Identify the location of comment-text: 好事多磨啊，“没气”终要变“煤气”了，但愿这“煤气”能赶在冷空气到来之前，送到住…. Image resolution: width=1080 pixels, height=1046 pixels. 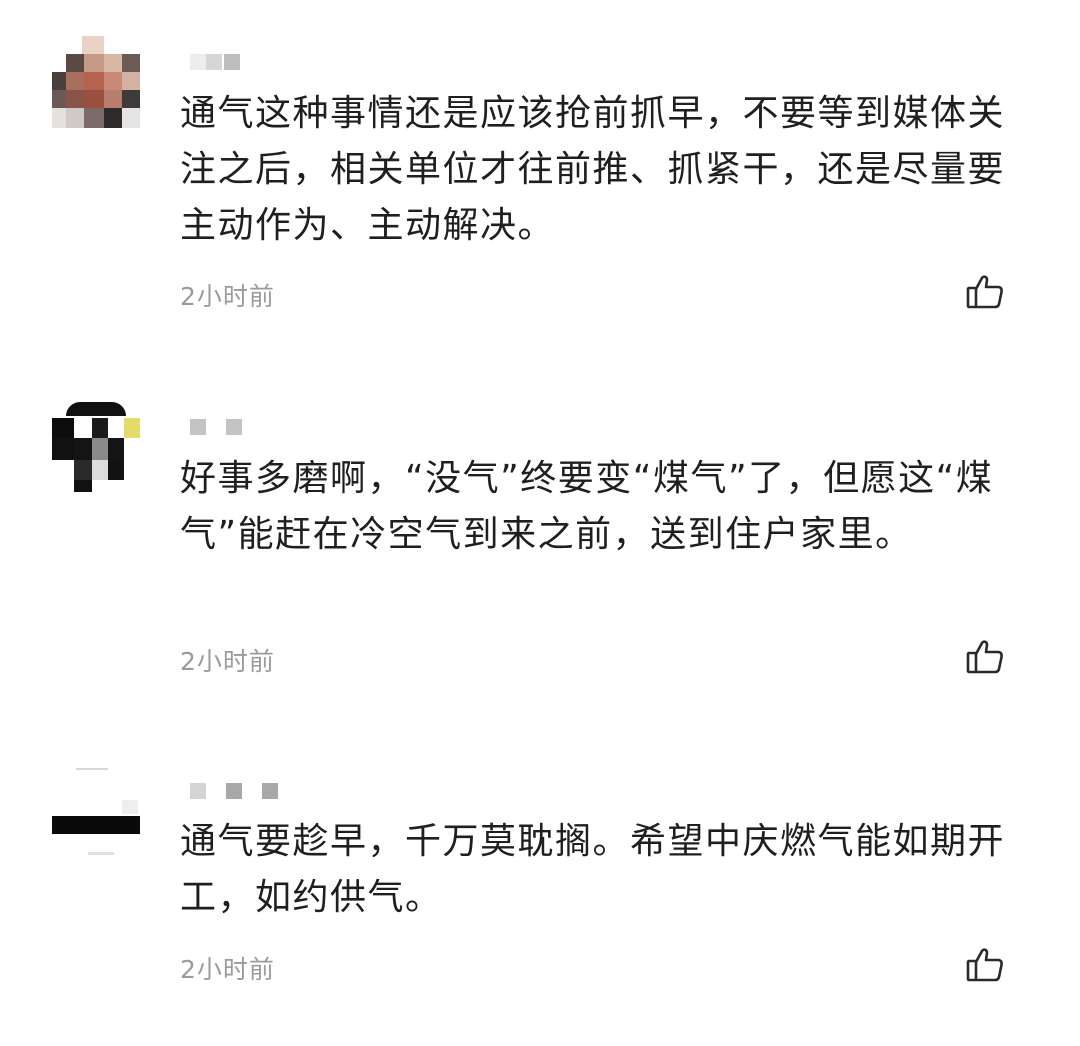
(587, 506).